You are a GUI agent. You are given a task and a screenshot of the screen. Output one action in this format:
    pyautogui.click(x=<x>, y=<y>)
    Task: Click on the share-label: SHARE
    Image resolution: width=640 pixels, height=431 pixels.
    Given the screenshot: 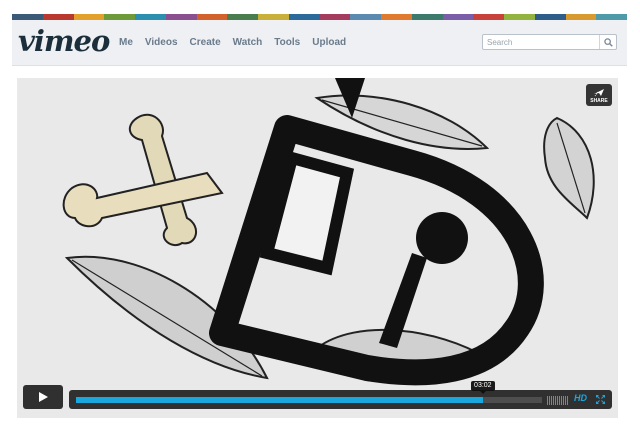 What is the action you would take?
    pyautogui.click(x=599, y=101)
    